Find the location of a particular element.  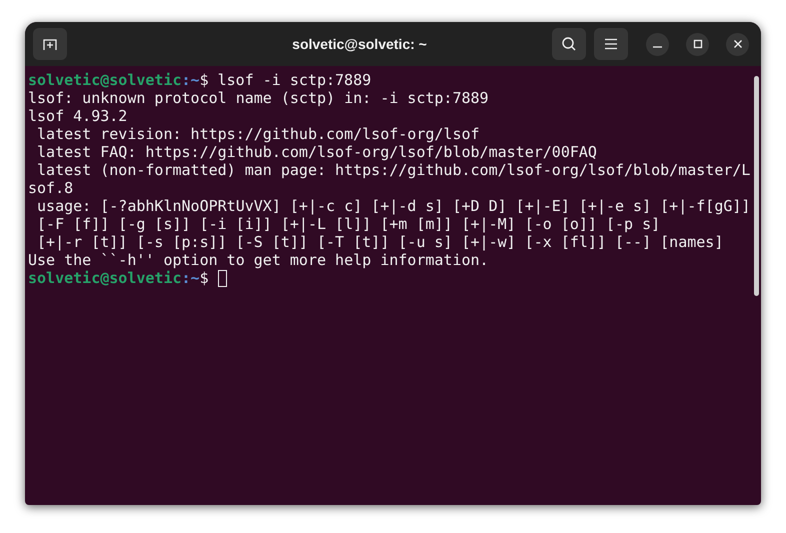

output-line: [+|-r [t]] [-s [p:s]] [-S [t]] [-T [t]] [-u s] [+|-w] [-x [fl]] [--] [names] is located at coordinates (380, 242).